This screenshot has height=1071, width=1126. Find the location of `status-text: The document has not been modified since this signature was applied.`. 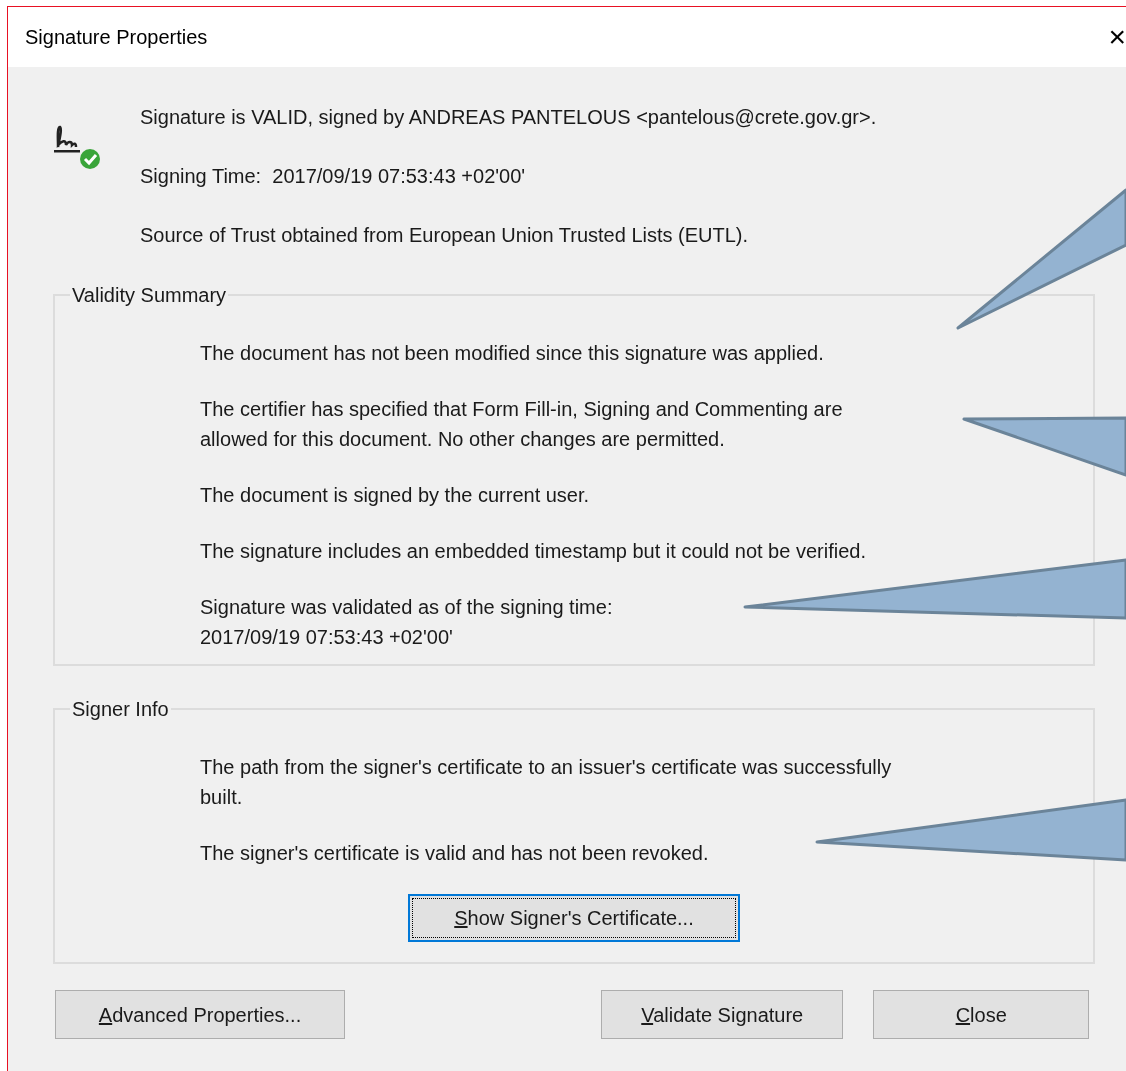

status-text: The document has not been modified since this signature was applied. is located at coordinates (512, 353).